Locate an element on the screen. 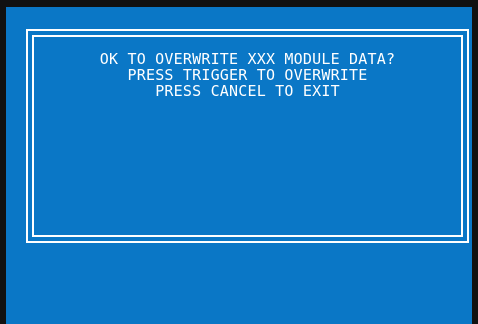  dialog-trigger-instruction: PRESS TRIGGER TO OVERWRITE is located at coordinates (247, 75).